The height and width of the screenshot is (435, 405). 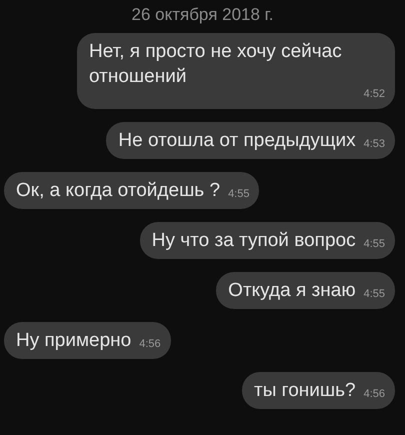 I want to click on message-text: Не отошла от предыдущих, so click(x=237, y=140).